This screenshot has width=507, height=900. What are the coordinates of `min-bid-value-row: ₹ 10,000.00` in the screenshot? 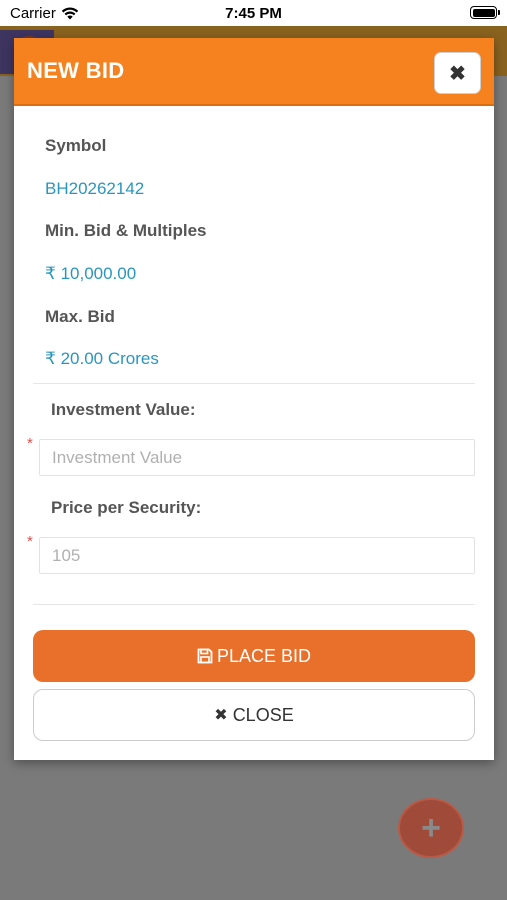 It's located at (90, 274).